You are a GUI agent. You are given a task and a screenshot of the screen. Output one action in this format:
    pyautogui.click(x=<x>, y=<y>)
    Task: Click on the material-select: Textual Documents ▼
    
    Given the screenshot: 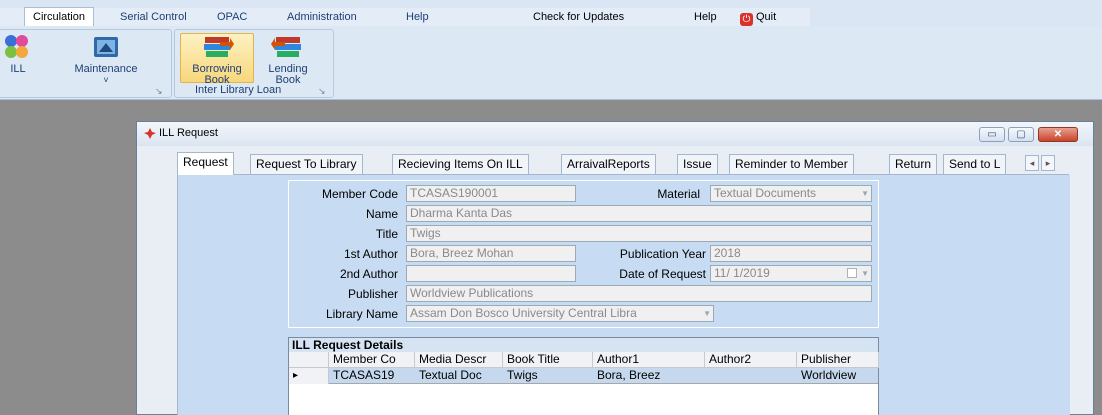 What is the action you would take?
    pyautogui.click(x=791, y=193)
    